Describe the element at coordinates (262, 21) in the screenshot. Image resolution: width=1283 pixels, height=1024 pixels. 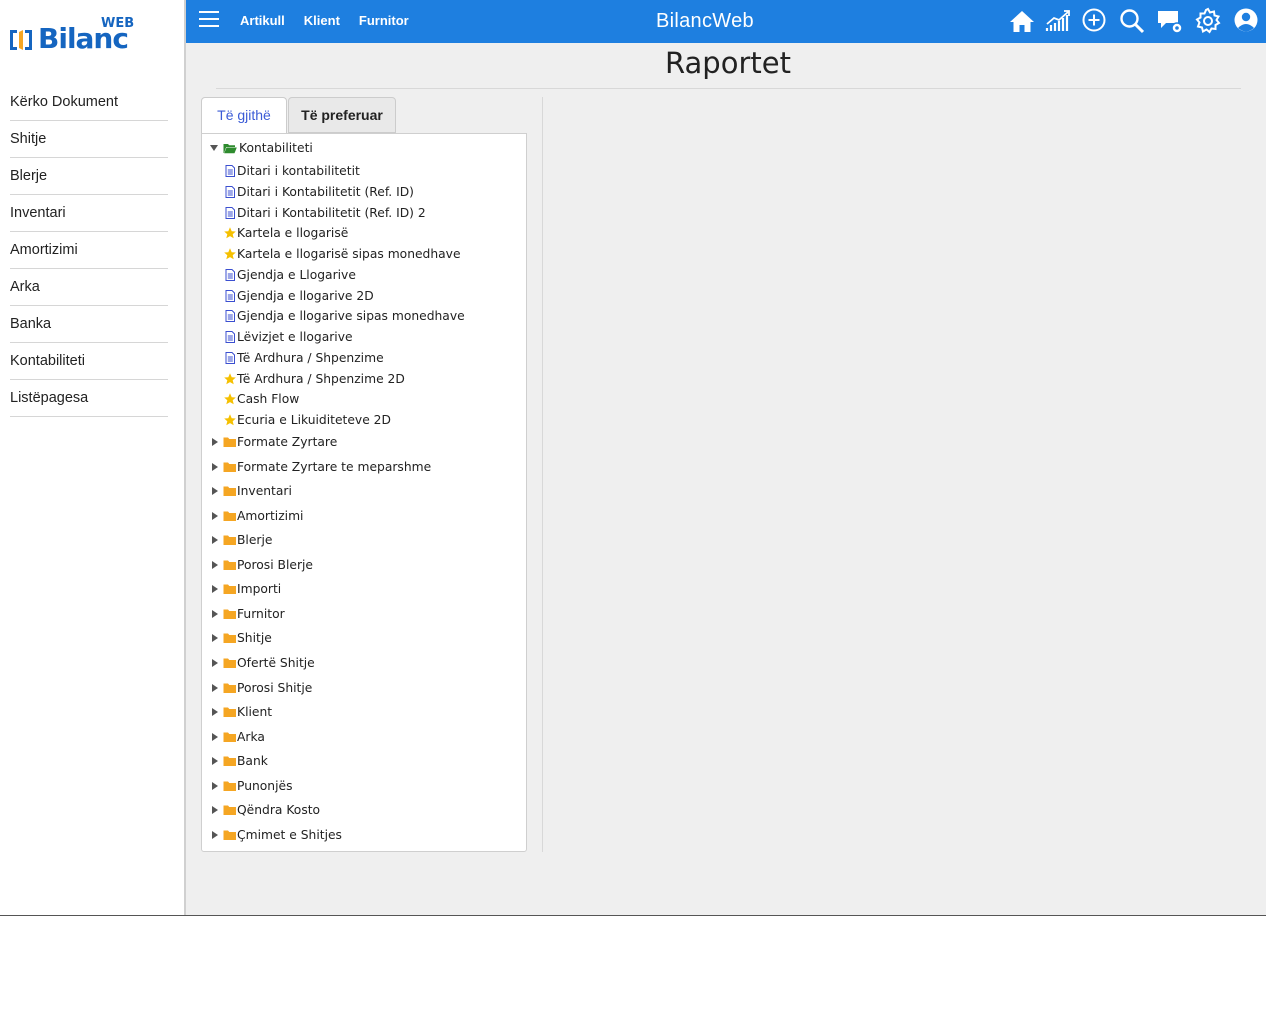
I see `nav-artikull: Artikull` at that location.